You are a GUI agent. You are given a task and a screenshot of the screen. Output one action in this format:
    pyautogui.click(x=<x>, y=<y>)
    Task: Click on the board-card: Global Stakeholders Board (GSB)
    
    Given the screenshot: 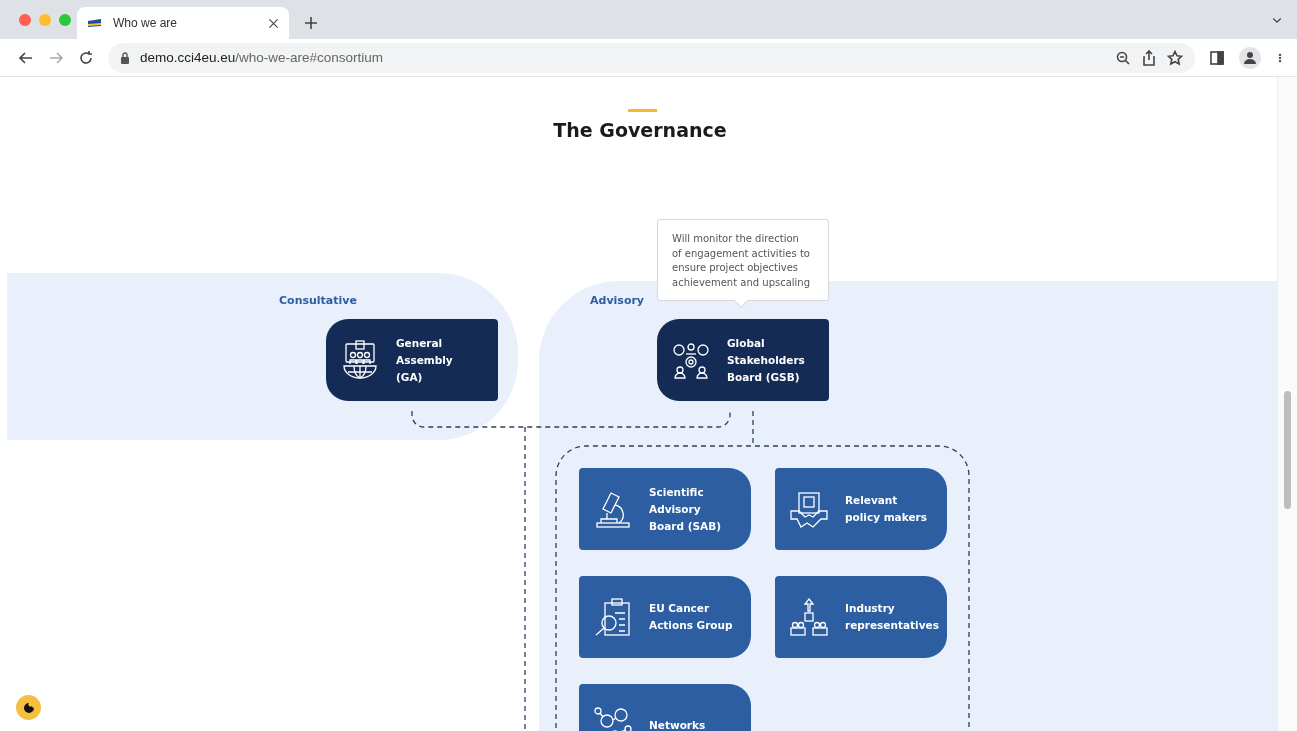 What is the action you would take?
    pyautogui.click(x=743, y=360)
    